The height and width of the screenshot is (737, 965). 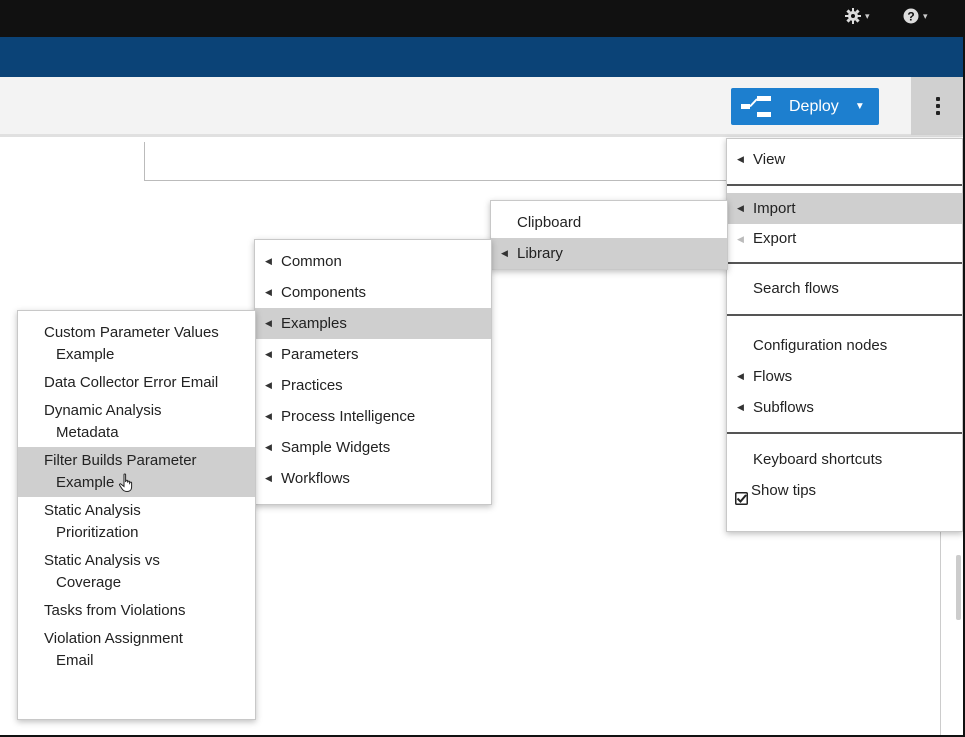 What do you see at coordinates (860, 106) in the screenshot?
I see `chevron-down-icon: ▼` at bounding box center [860, 106].